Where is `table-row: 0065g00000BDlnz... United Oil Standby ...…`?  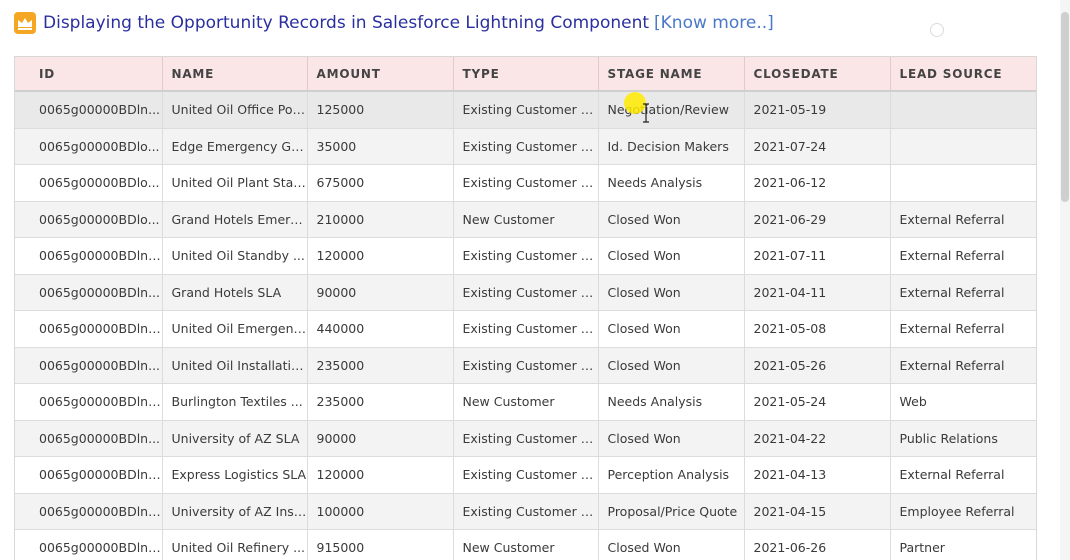 table-row: 0065g00000BDlnz... United Oil Standby ...… is located at coordinates (525, 256).